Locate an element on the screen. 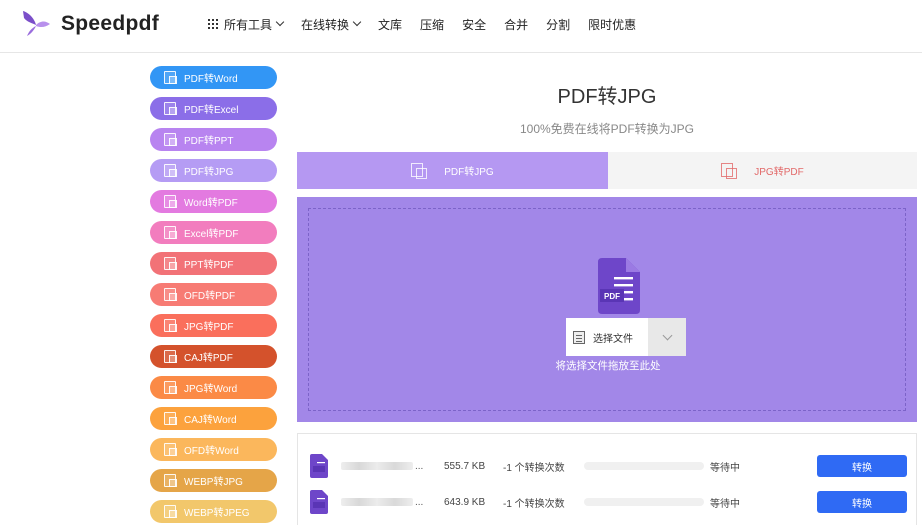  sidebar-tool-label: OFD转PDF is located at coordinates (210, 296).